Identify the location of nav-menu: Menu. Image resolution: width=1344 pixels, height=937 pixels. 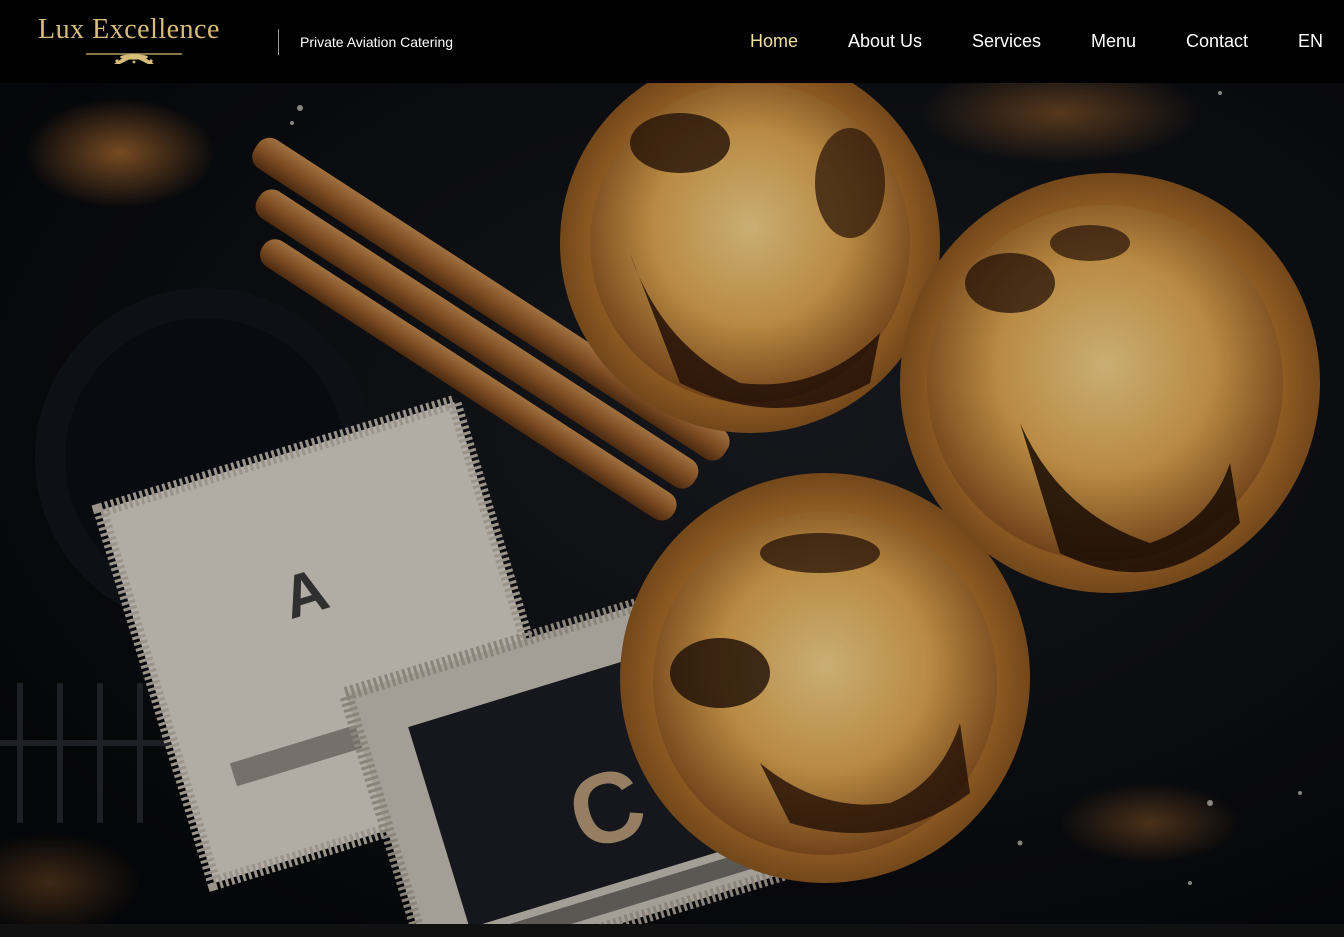
(1113, 41).